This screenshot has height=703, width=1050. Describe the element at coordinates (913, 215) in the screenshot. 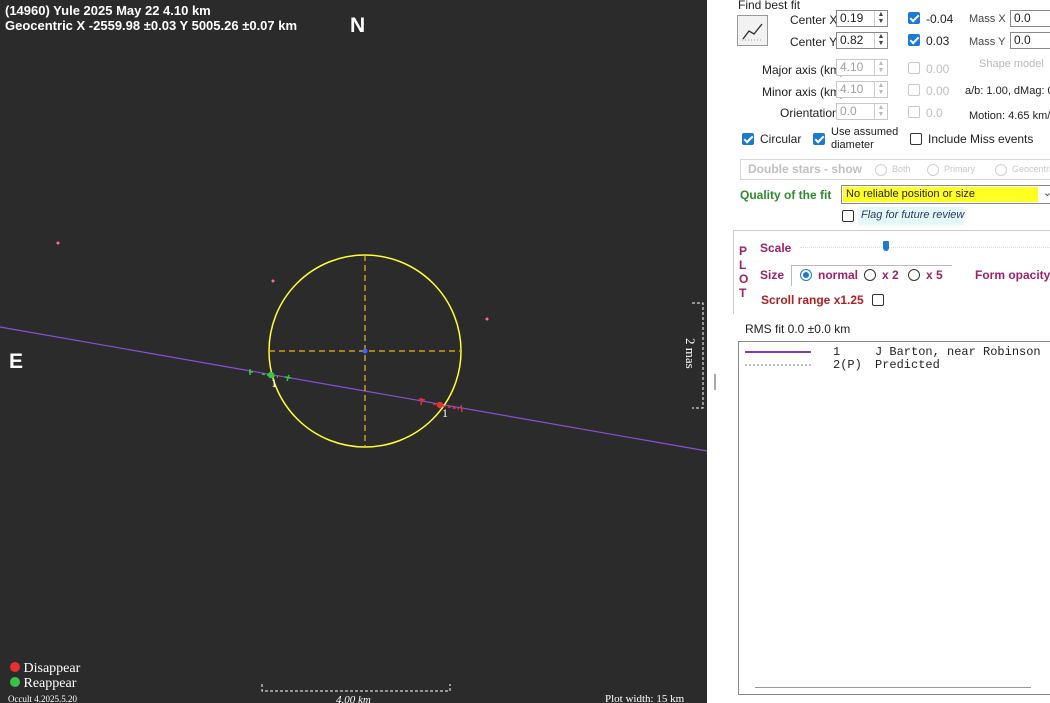

I see `flag-review-label: Flag for future review` at that location.